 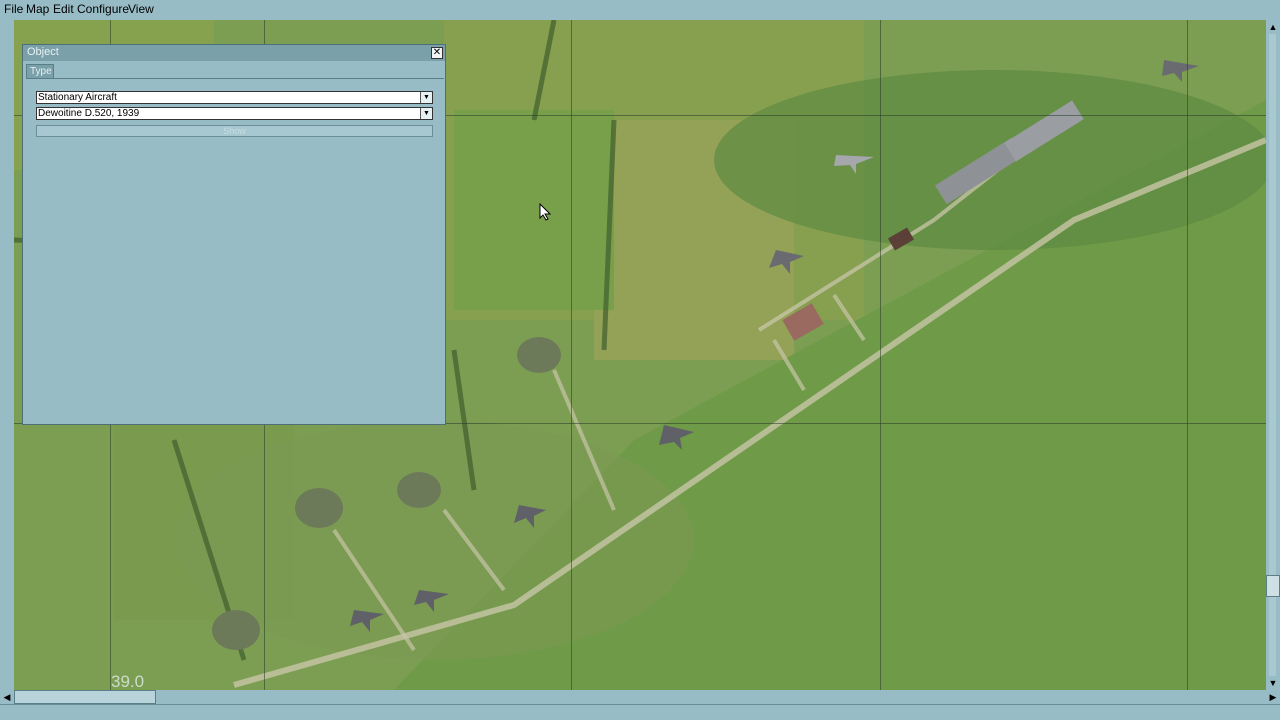 I want to click on model-select: Dewoitine D.520, 1939 ▼, so click(x=234, y=113).